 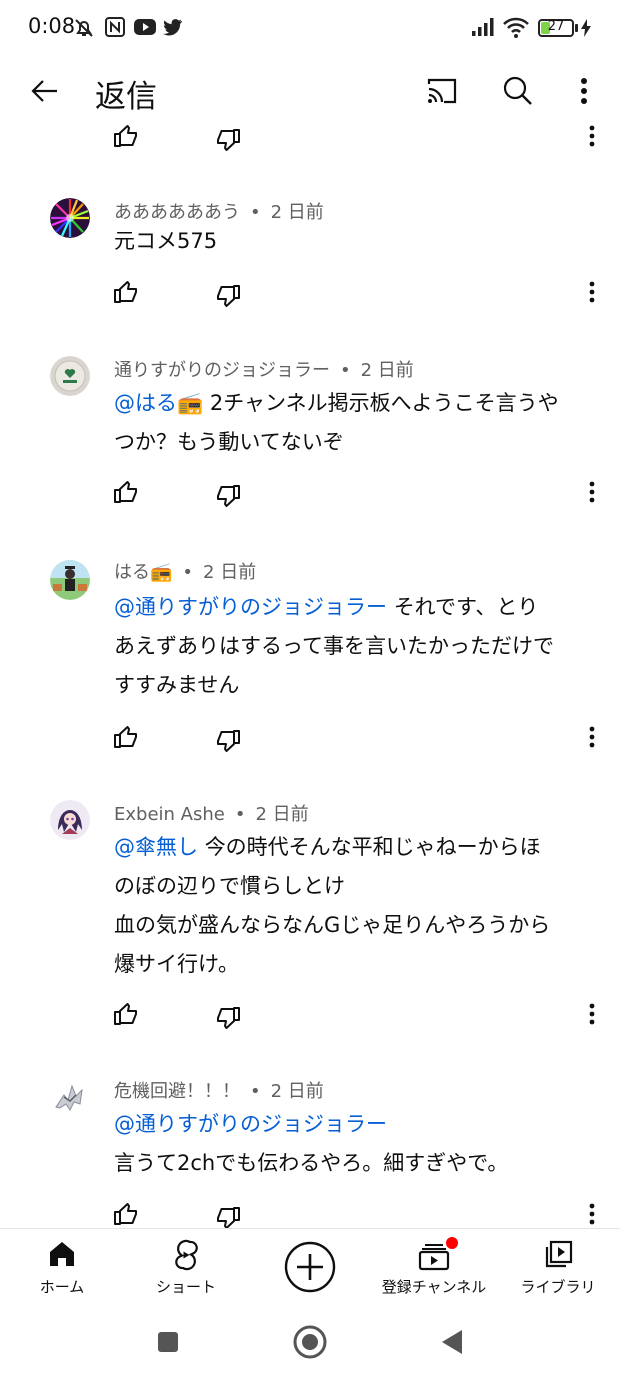 What do you see at coordinates (357, 847) in the screenshot?
I see `comment-line: @傘無し 今の時代そんな平和じゃねーからほ` at bounding box center [357, 847].